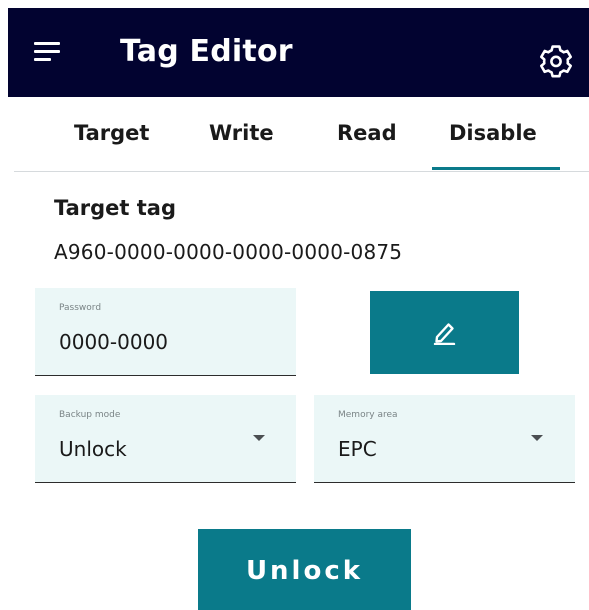 The height and width of the screenshot is (610, 589). Describe the element at coordinates (241, 133) in the screenshot. I see `tab-write: Write` at that location.